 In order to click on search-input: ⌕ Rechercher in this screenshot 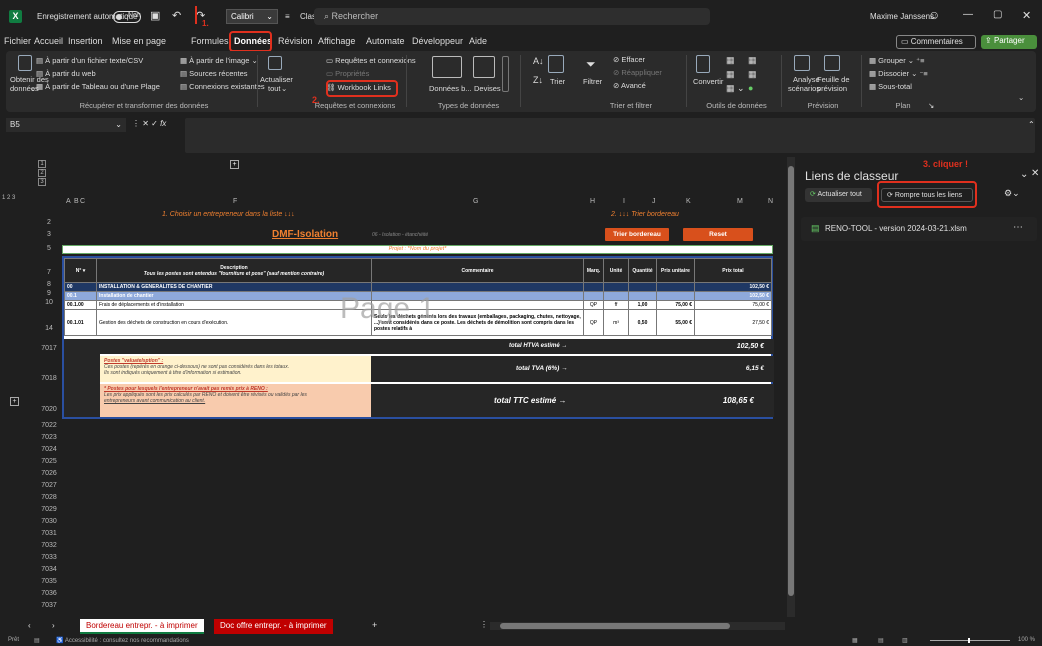, I will do `click(512, 16)`.